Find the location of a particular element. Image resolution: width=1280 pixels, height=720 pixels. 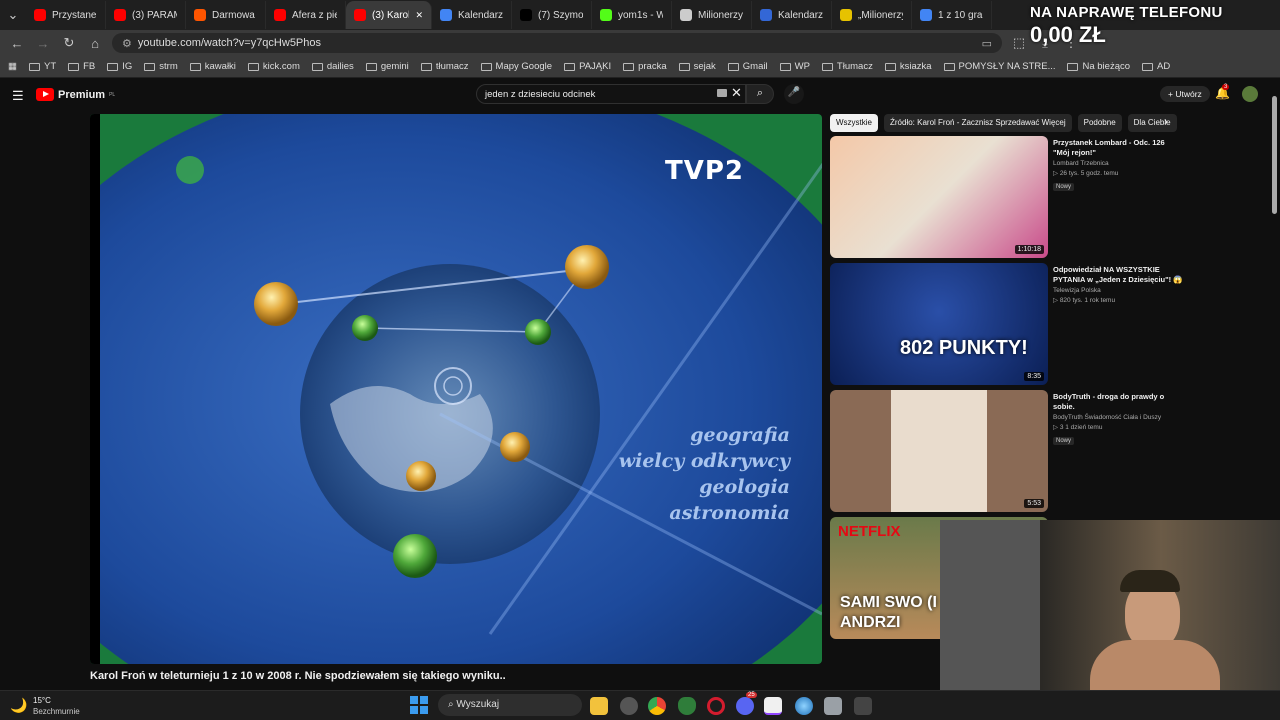

opera-icon is located at coordinates (716, 706).